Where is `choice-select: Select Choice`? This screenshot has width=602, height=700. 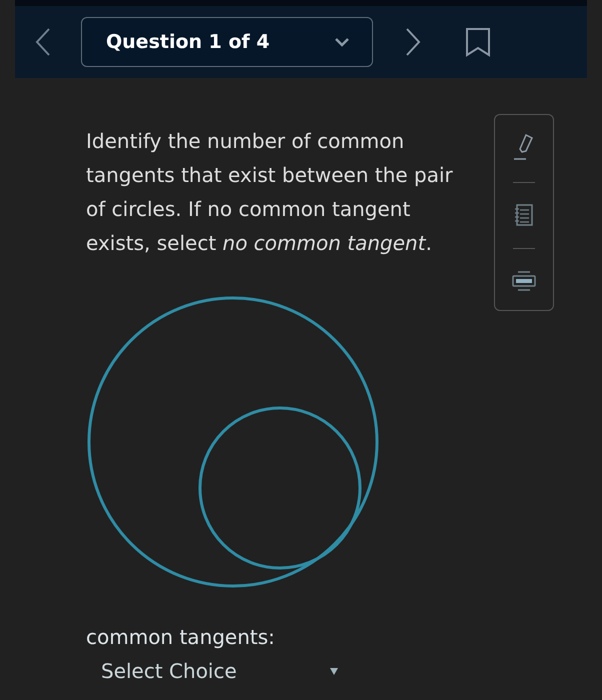 choice-select: Select Choice is located at coordinates (212, 671).